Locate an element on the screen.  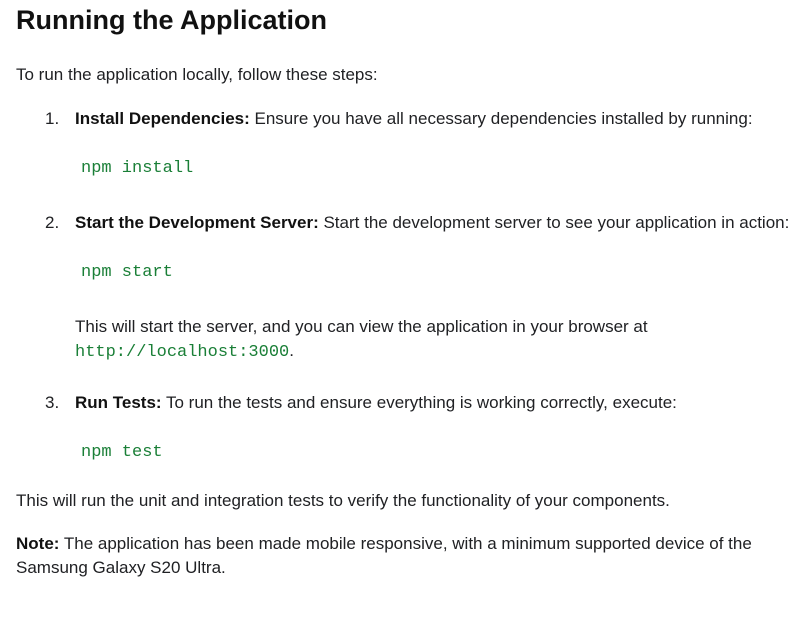
code-snippet: npm test is located at coordinates (122, 452).